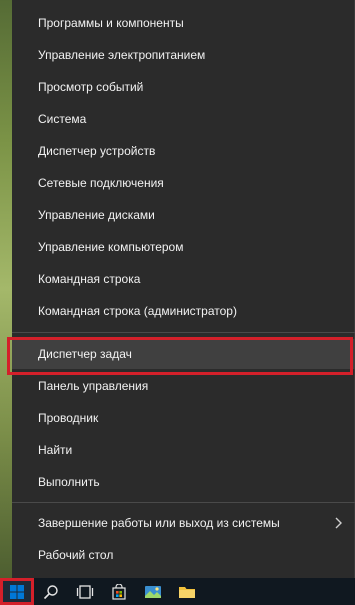  What do you see at coordinates (183, 119) in the screenshot?
I see `menu-item-system: Система` at bounding box center [183, 119].